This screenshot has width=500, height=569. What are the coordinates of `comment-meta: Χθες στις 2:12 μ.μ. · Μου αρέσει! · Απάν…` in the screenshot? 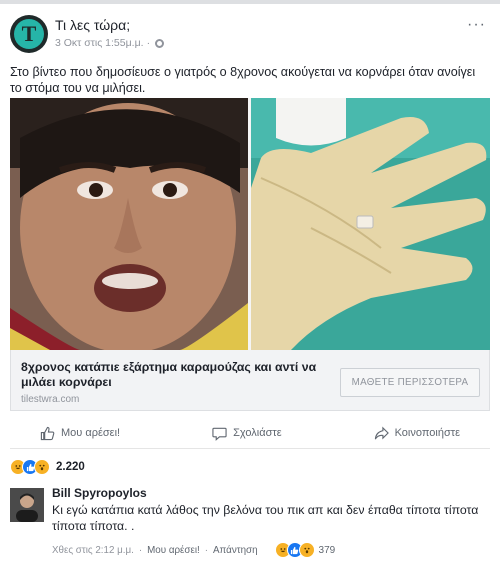 It's located at (193, 550).